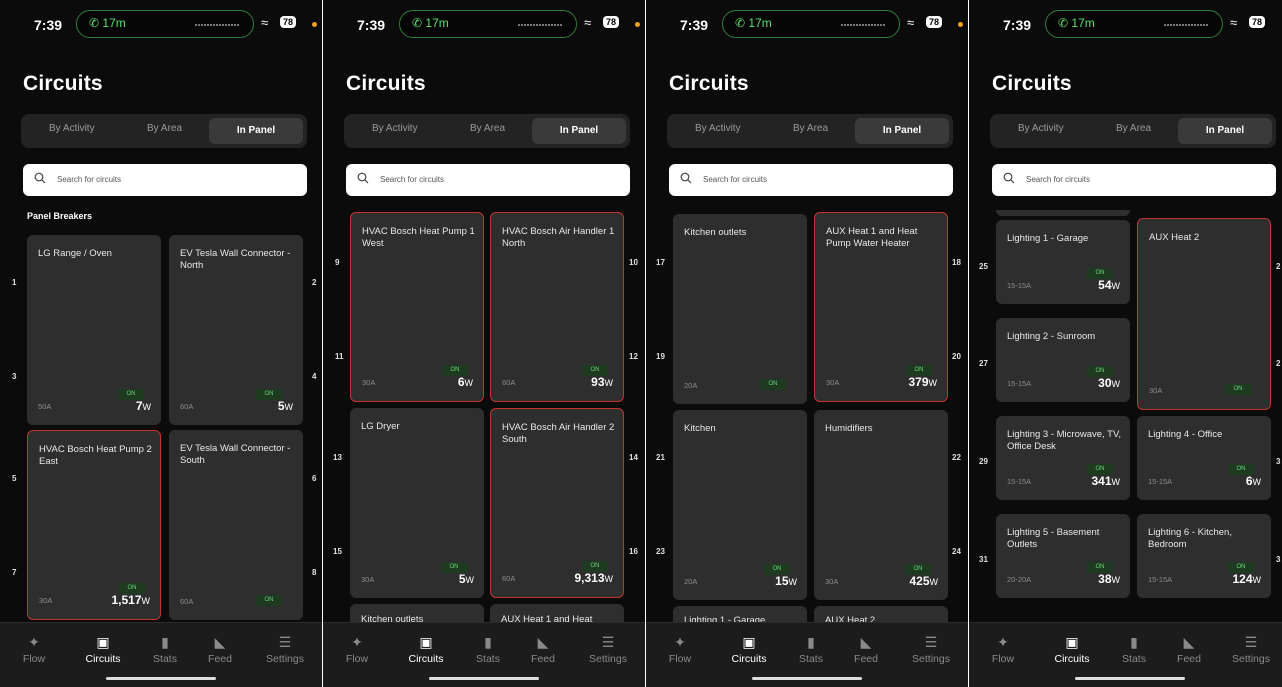 Image resolution: width=1282 pixels, height=687 pixels. I want to click on battery-level: 78, so click(1257, 22).